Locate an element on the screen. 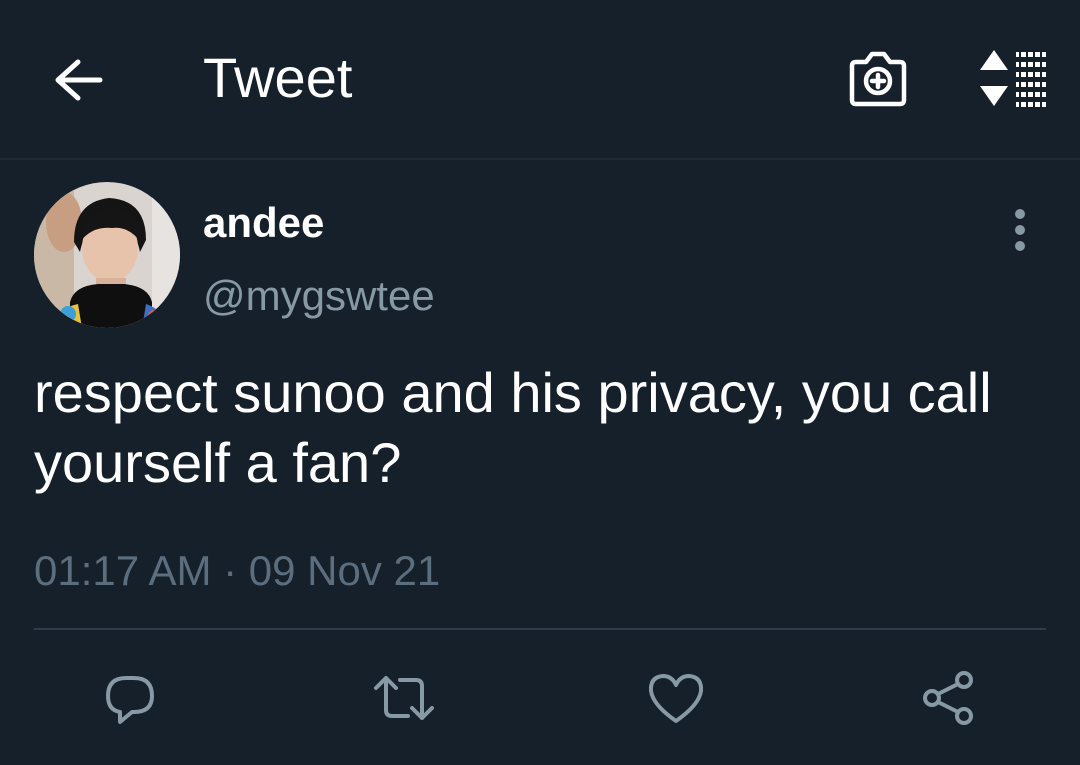 Image resolution: width=1080 pixels, height=765 pixels. share-button is located at coordinates (948, 698).